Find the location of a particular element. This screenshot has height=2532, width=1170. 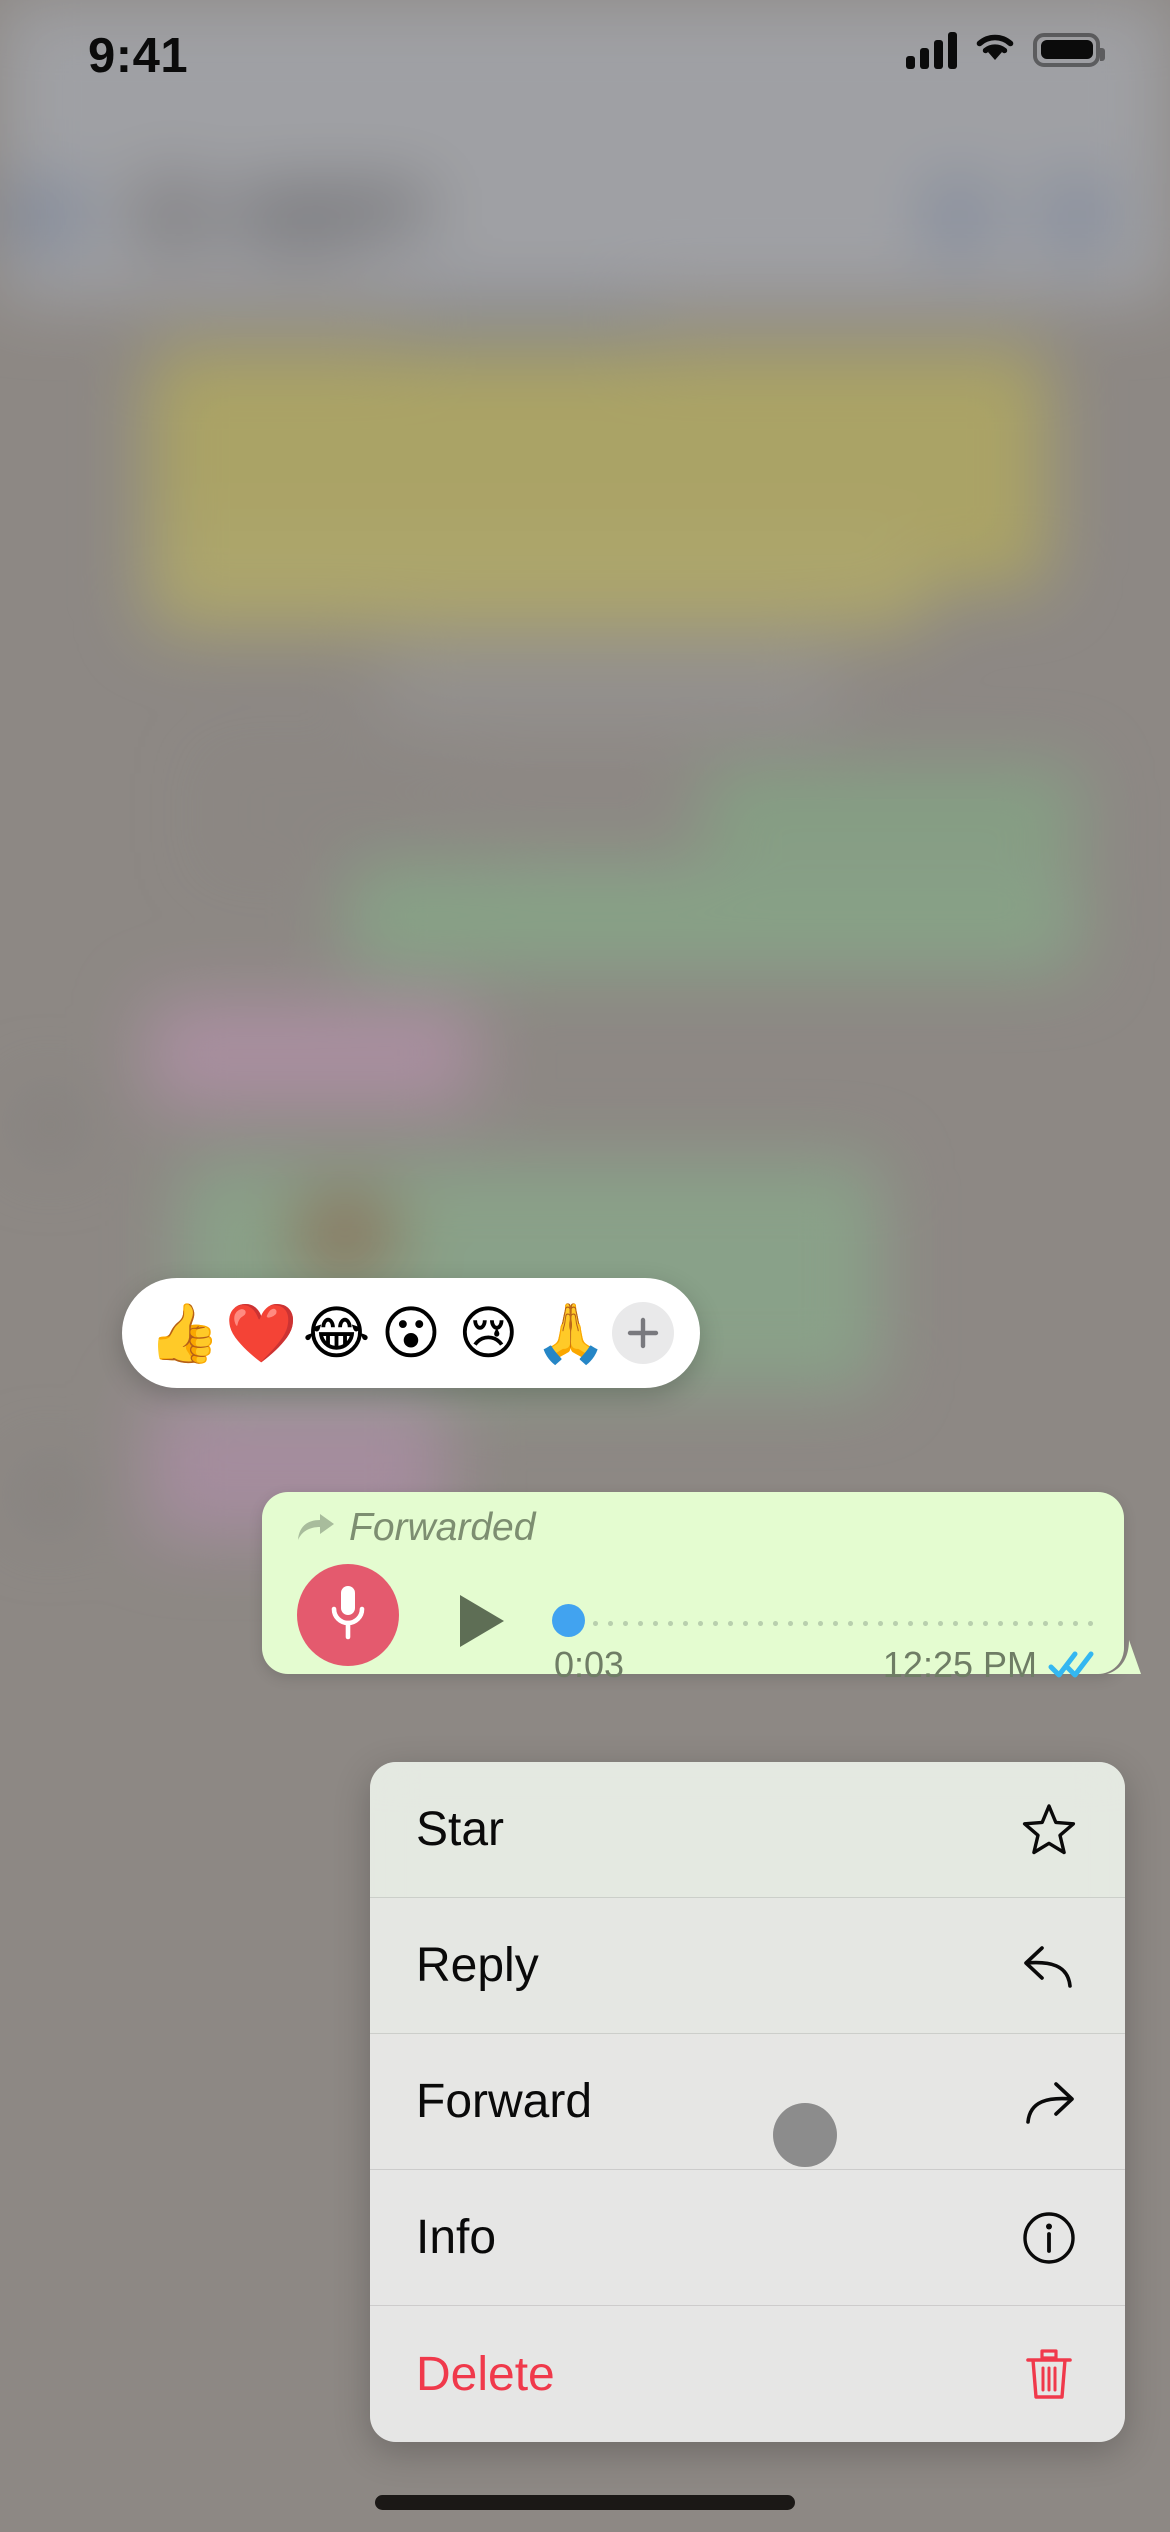

voice-message-bubble: Forwarded 0:03 12:25 PM is located at coordinates (693, 1588).